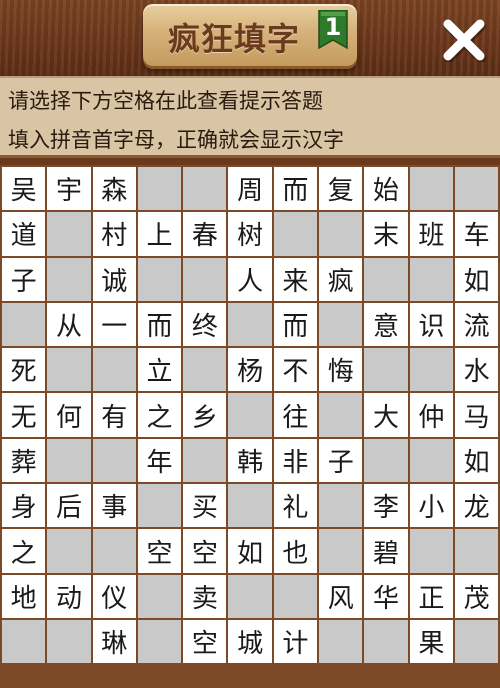  I want to click on grid-cell: 从, so click(69, 324).